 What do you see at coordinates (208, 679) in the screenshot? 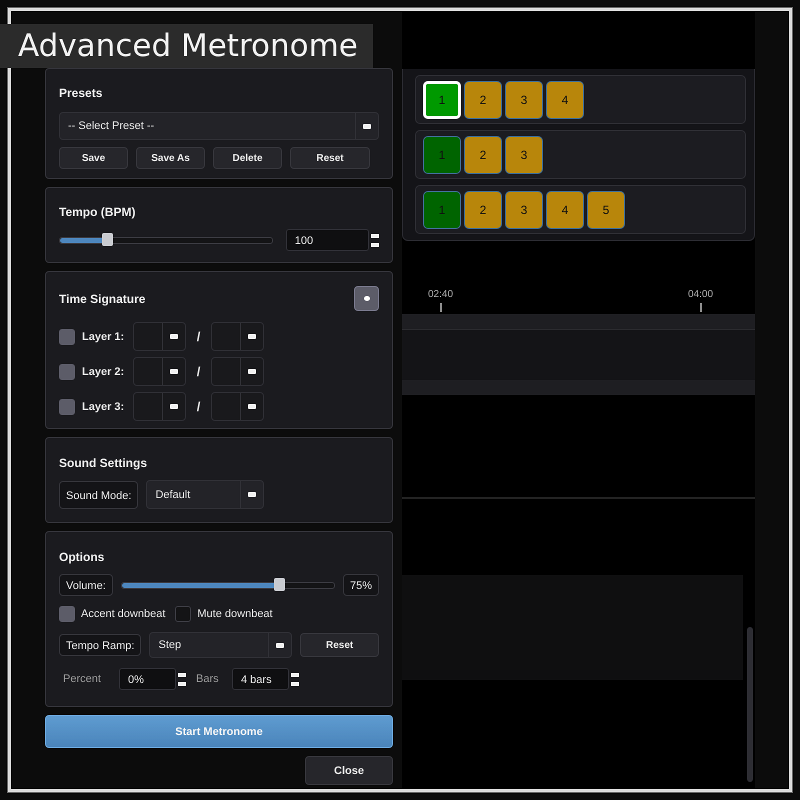
I see `bars-label: Bars` at bounding box center [208, 679].